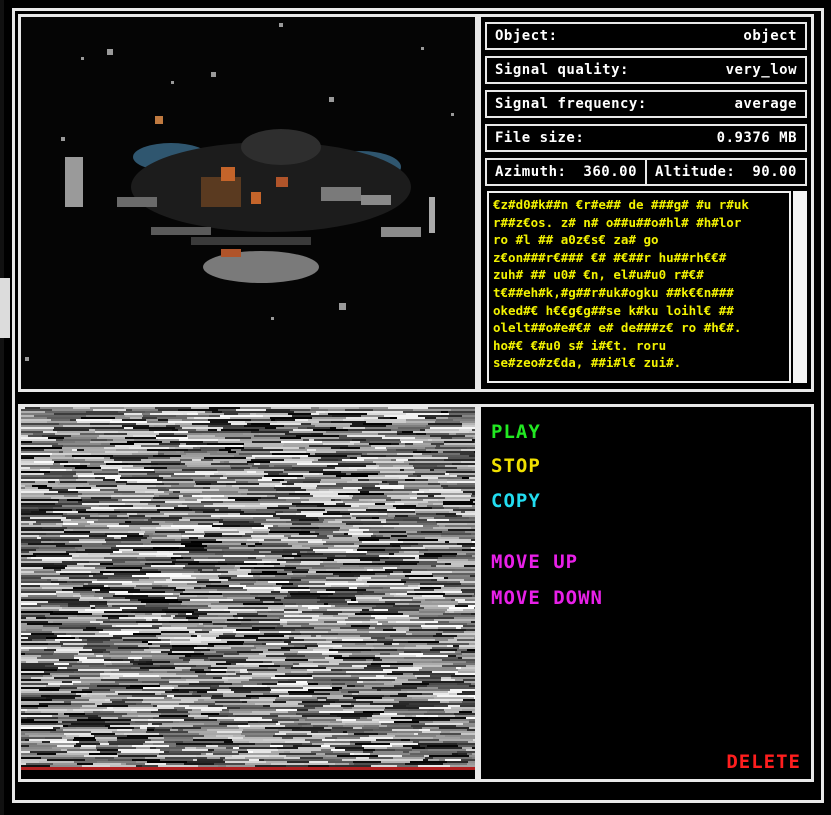 The height and width of the screenshot is (815, 831). What do you see at coordinates (534, 562) in the screenshot?
I see `move-up-button: MOVE UP` at bounding box center [534, 562].